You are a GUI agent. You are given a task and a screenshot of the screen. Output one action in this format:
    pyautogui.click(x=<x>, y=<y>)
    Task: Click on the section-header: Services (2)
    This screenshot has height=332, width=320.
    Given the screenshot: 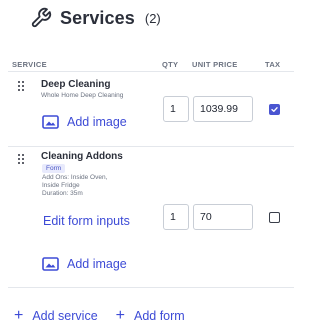 What is the action you would take?
    pyautogui.click(x=95, y=18)
    